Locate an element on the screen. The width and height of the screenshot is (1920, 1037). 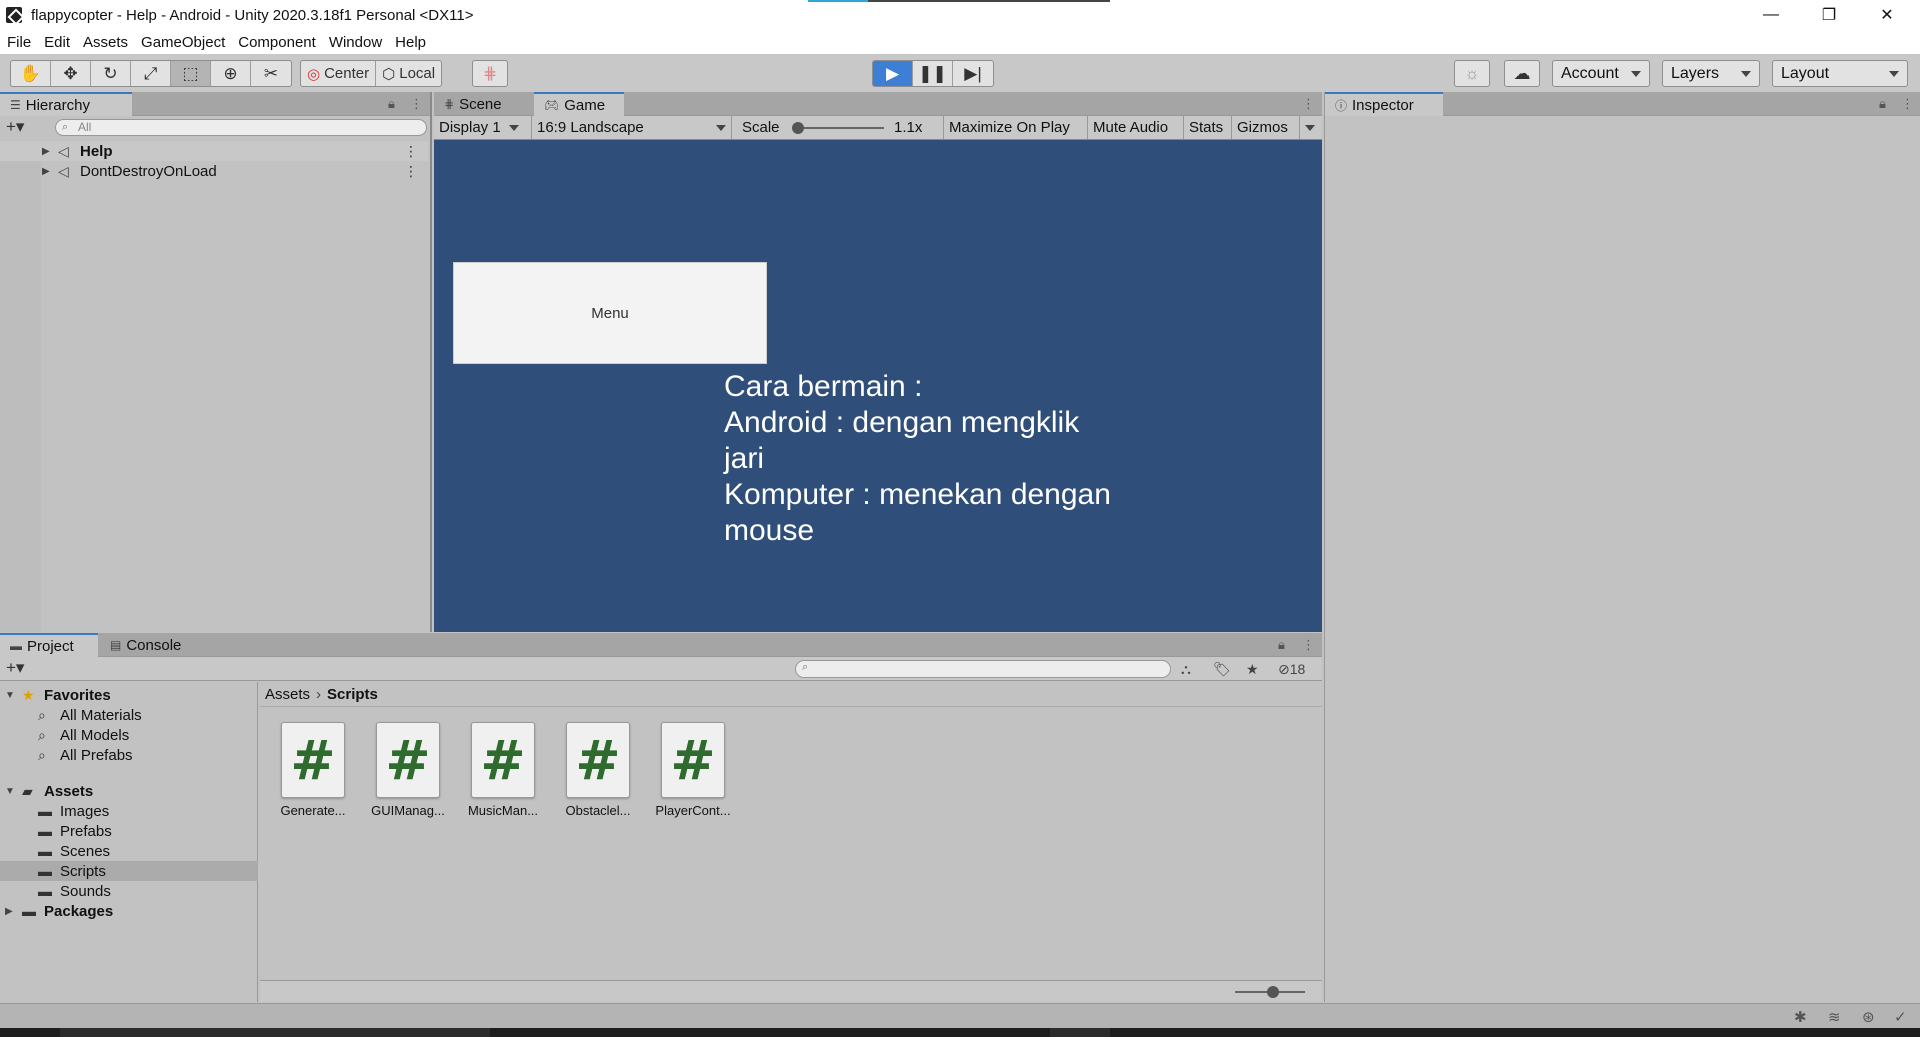
folder-icon: ▬ is located at coordinates (45, 831).